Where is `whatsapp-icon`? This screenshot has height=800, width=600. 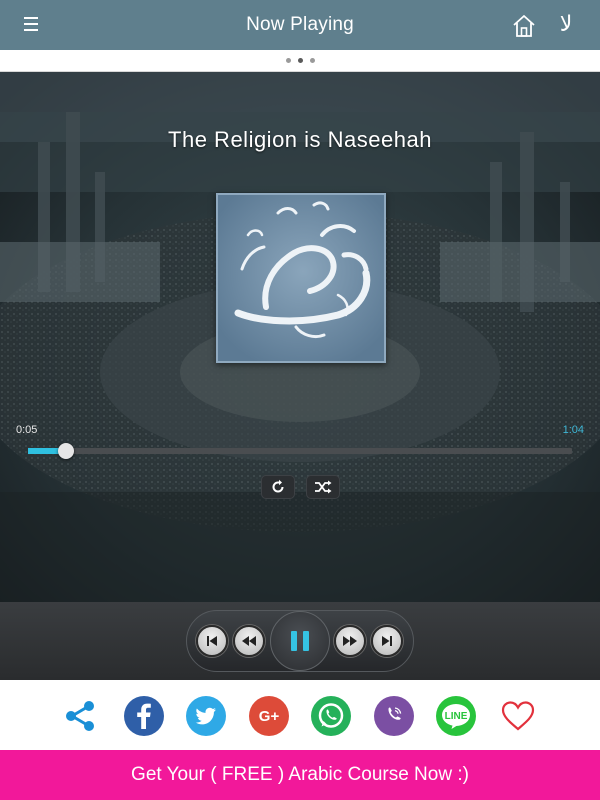
whatsapp-icon is located at coordinates (331, 716).